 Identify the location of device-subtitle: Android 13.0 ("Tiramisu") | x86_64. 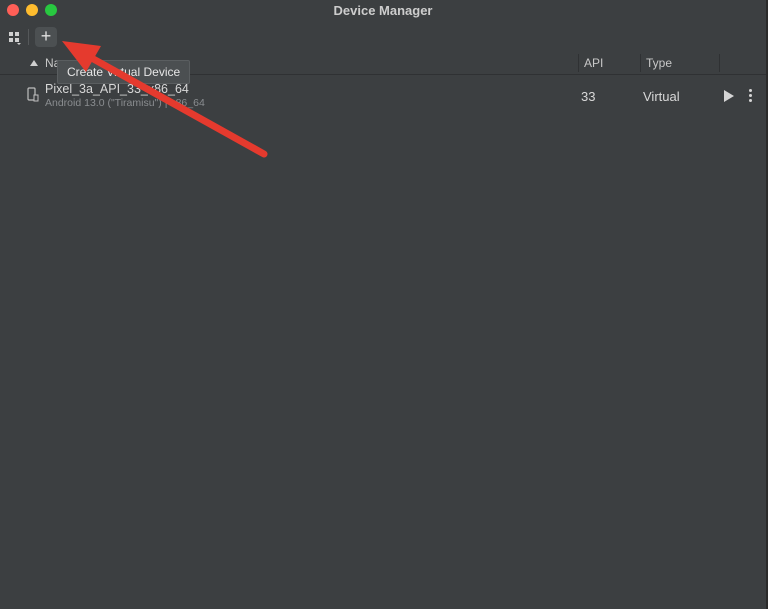
(125, 103).